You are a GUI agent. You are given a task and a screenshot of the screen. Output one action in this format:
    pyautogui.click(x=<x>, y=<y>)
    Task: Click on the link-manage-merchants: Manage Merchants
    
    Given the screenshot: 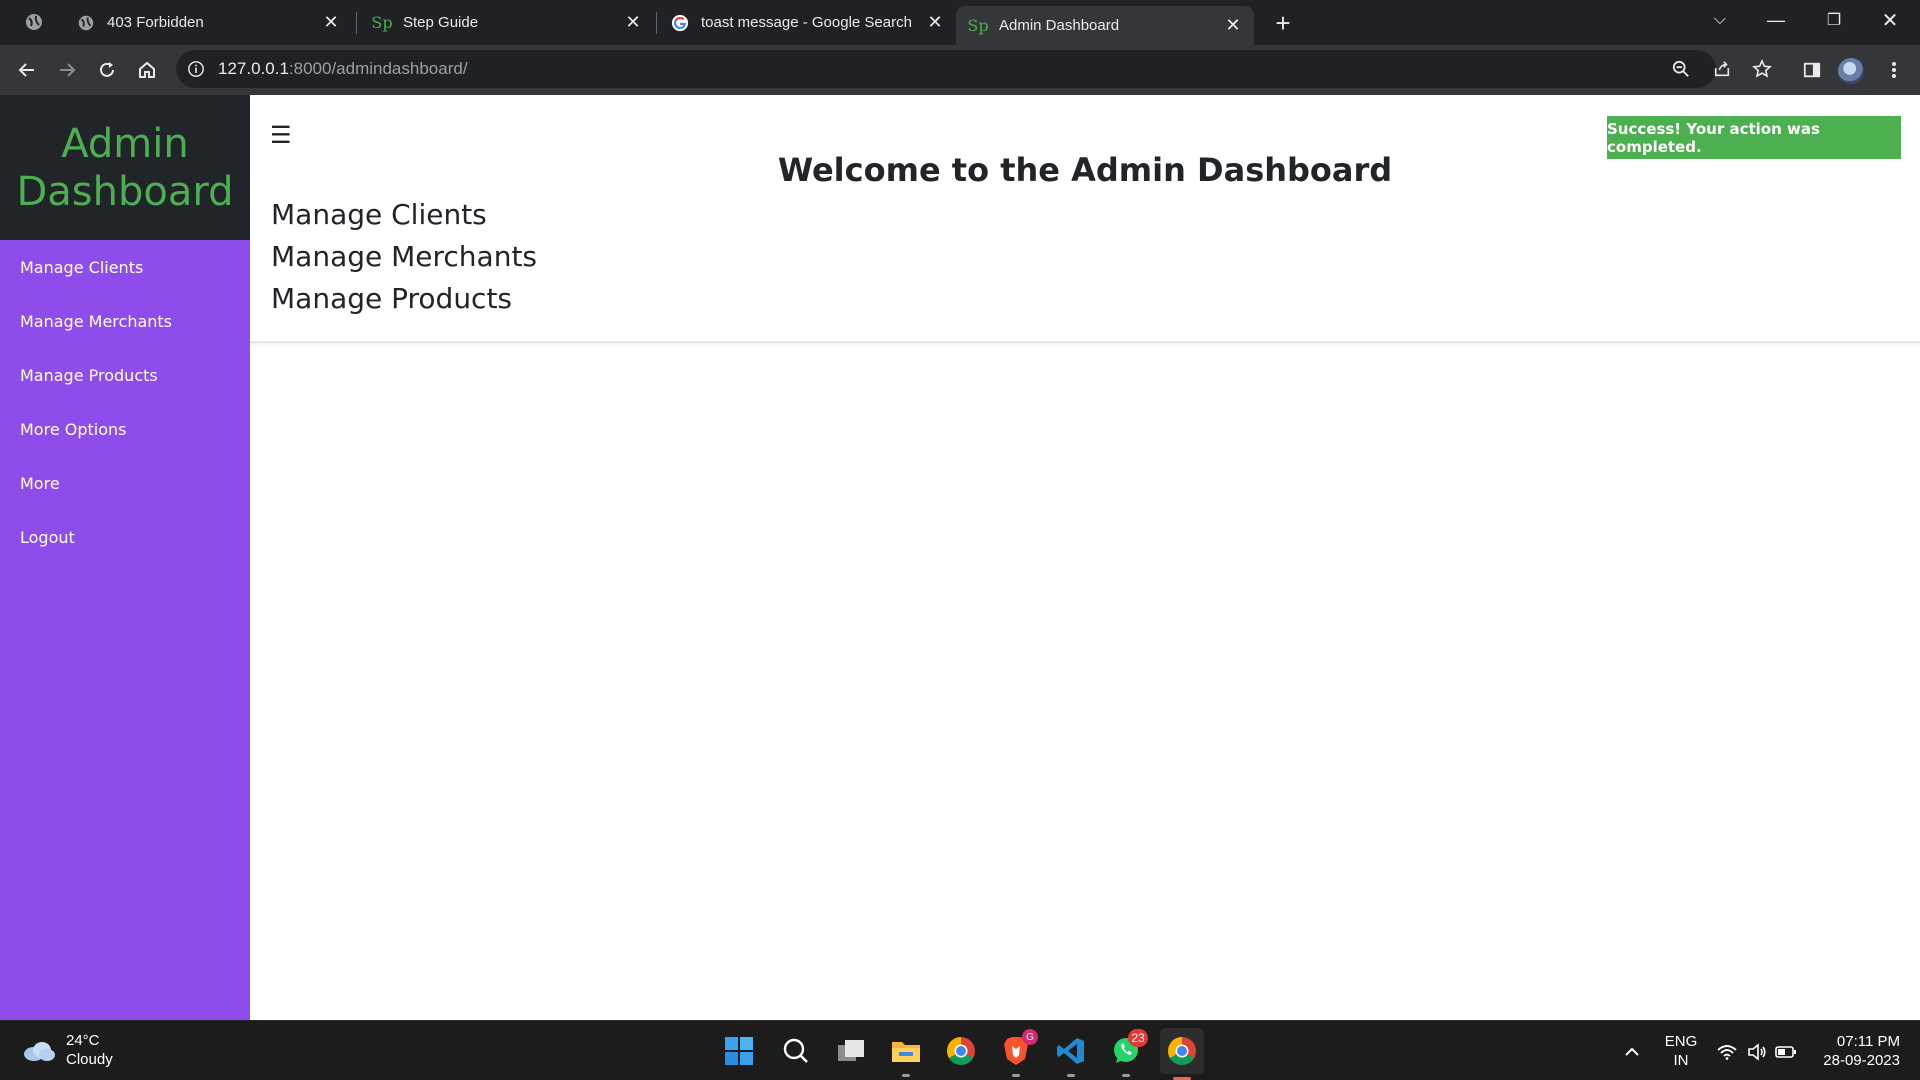 What is the action you would take?
    pyautogui.click(x=404, y=256)
    